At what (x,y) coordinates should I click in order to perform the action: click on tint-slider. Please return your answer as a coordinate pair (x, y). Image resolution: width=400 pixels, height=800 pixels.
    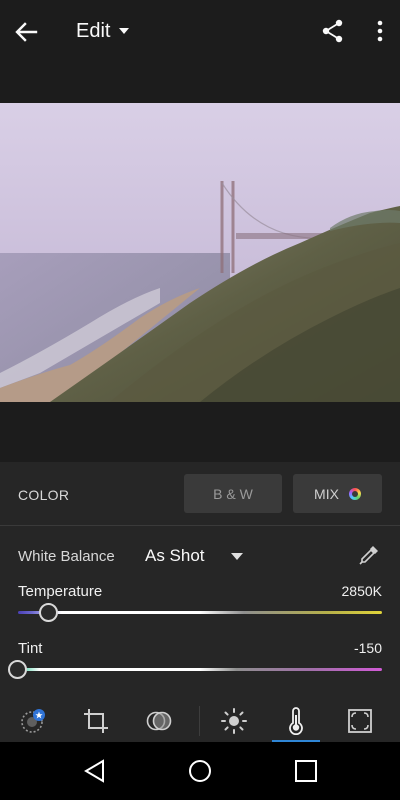
    Looking at the image, I should click on (200, 669).